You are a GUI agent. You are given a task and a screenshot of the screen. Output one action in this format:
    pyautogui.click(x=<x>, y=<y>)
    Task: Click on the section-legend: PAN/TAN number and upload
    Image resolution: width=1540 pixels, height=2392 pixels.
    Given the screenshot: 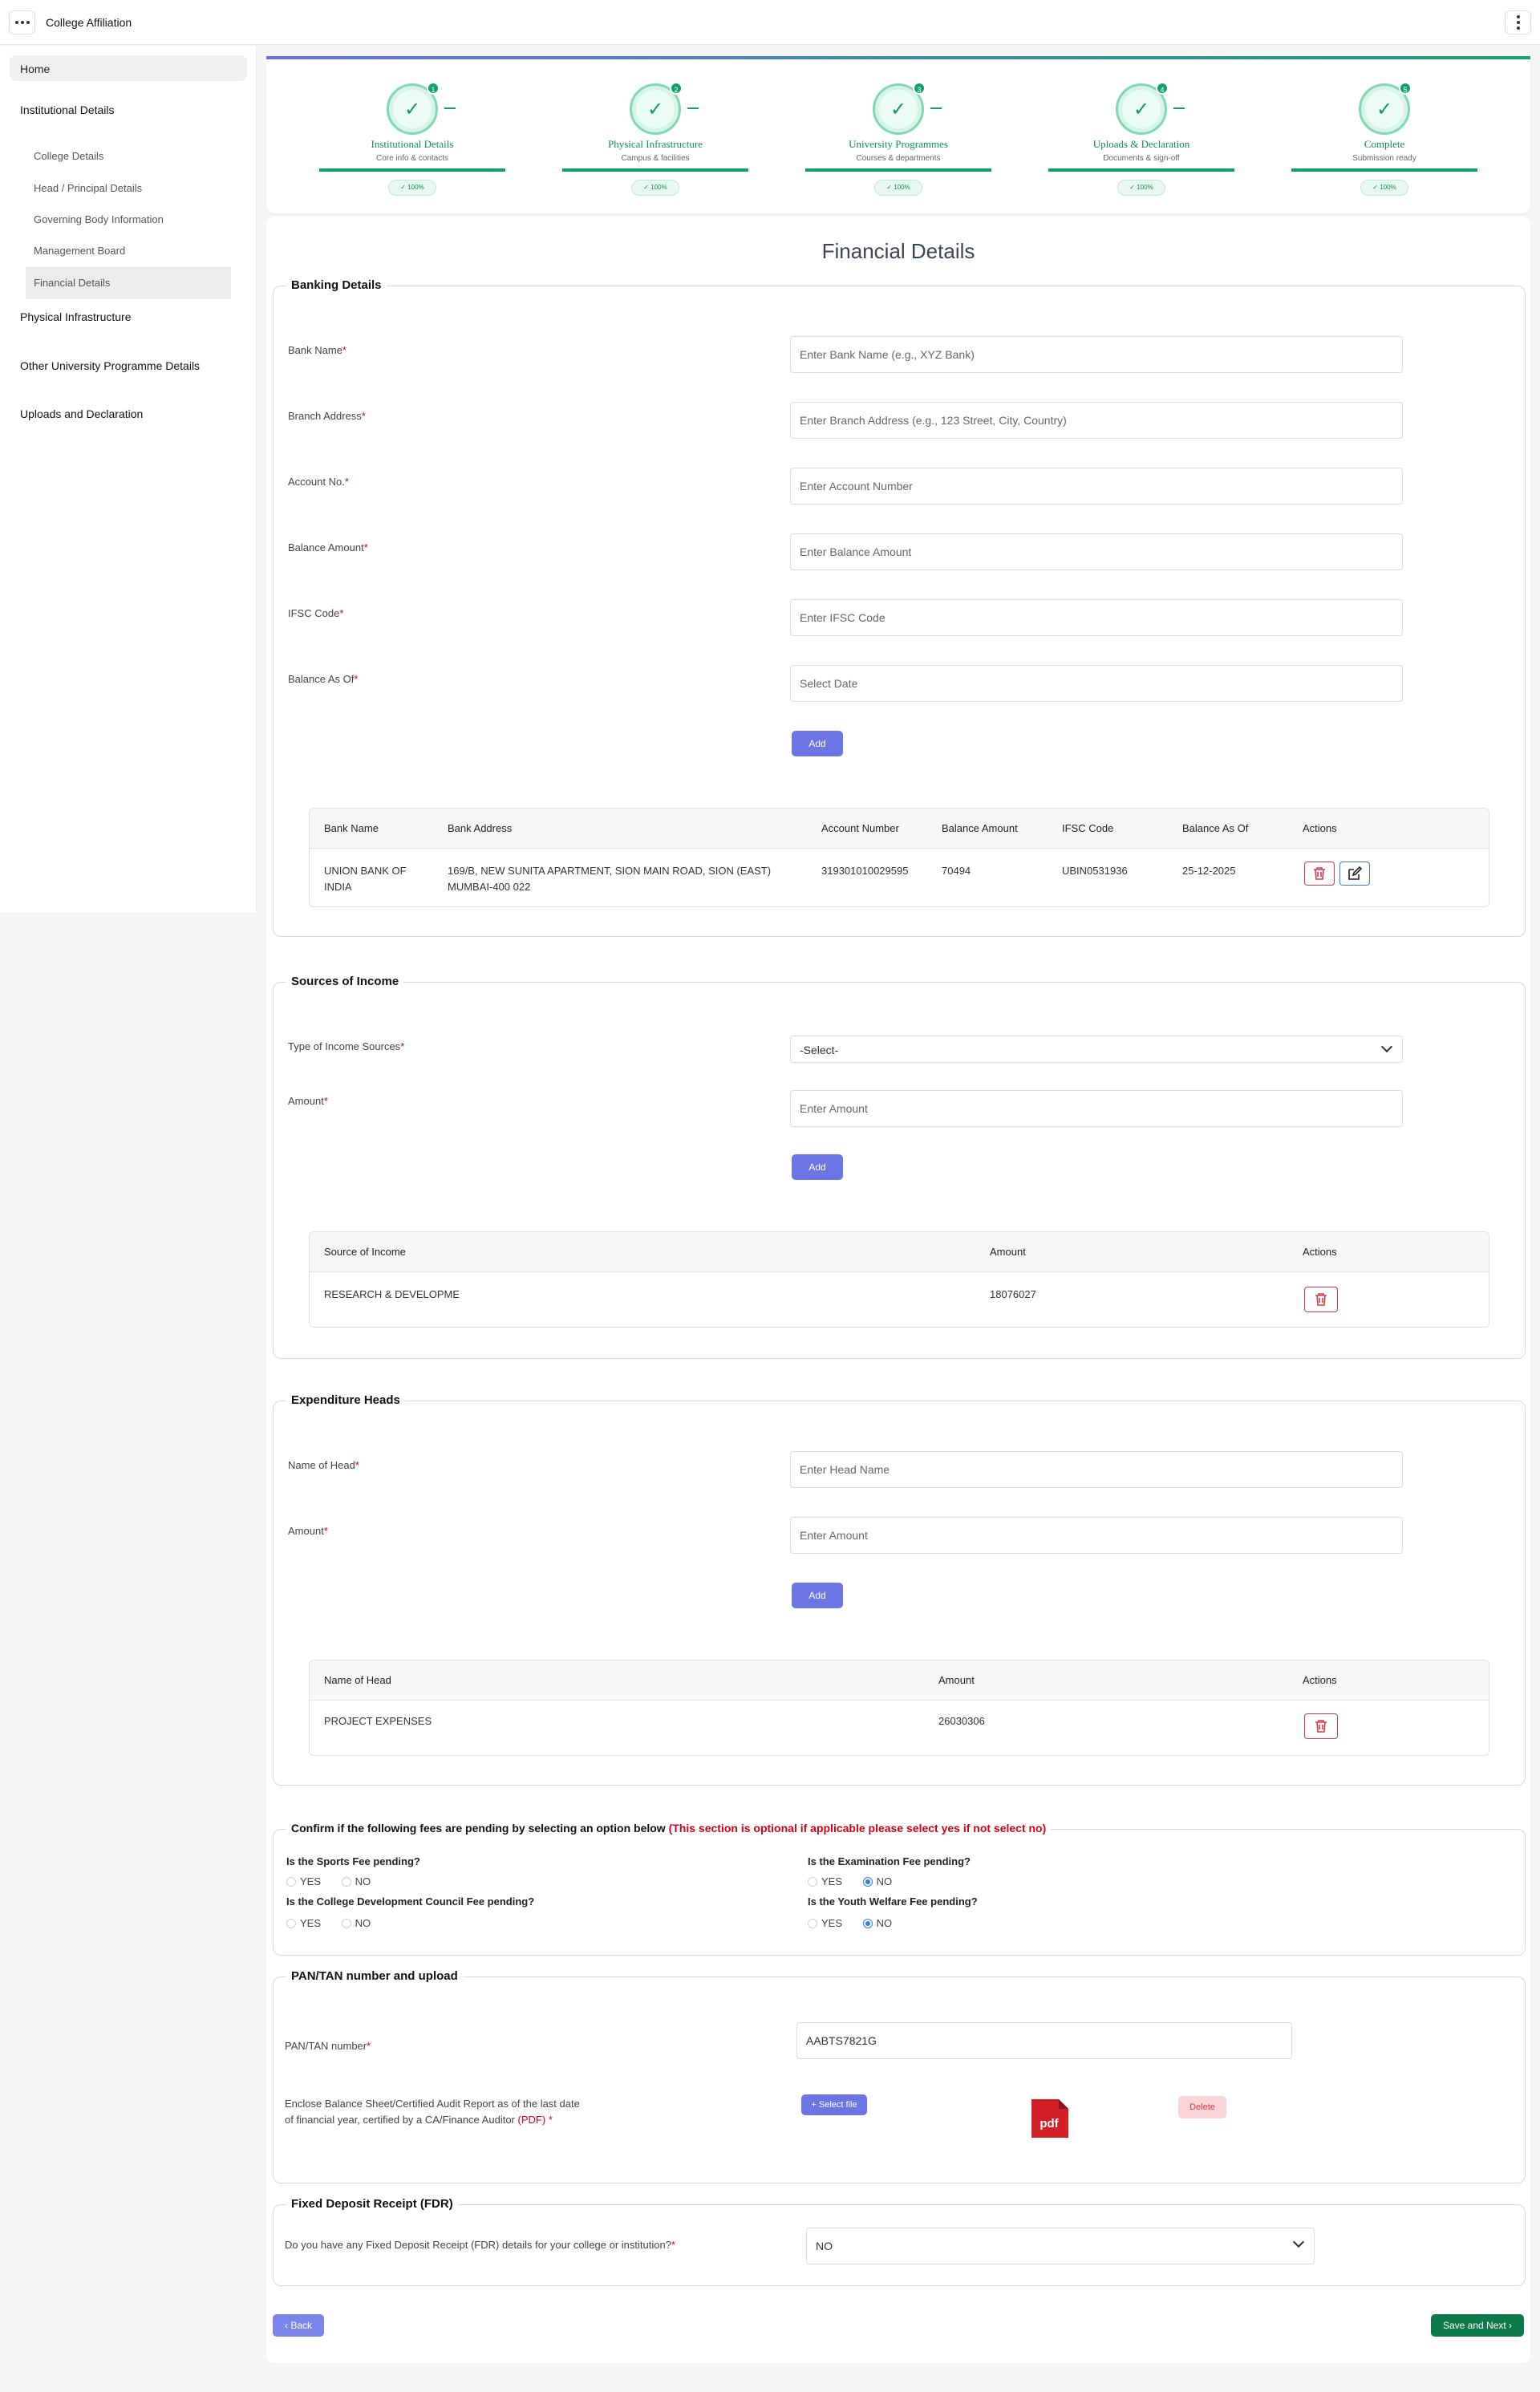 What is the action you would take?
    pyautogui.click(x=374, y=1976)
    